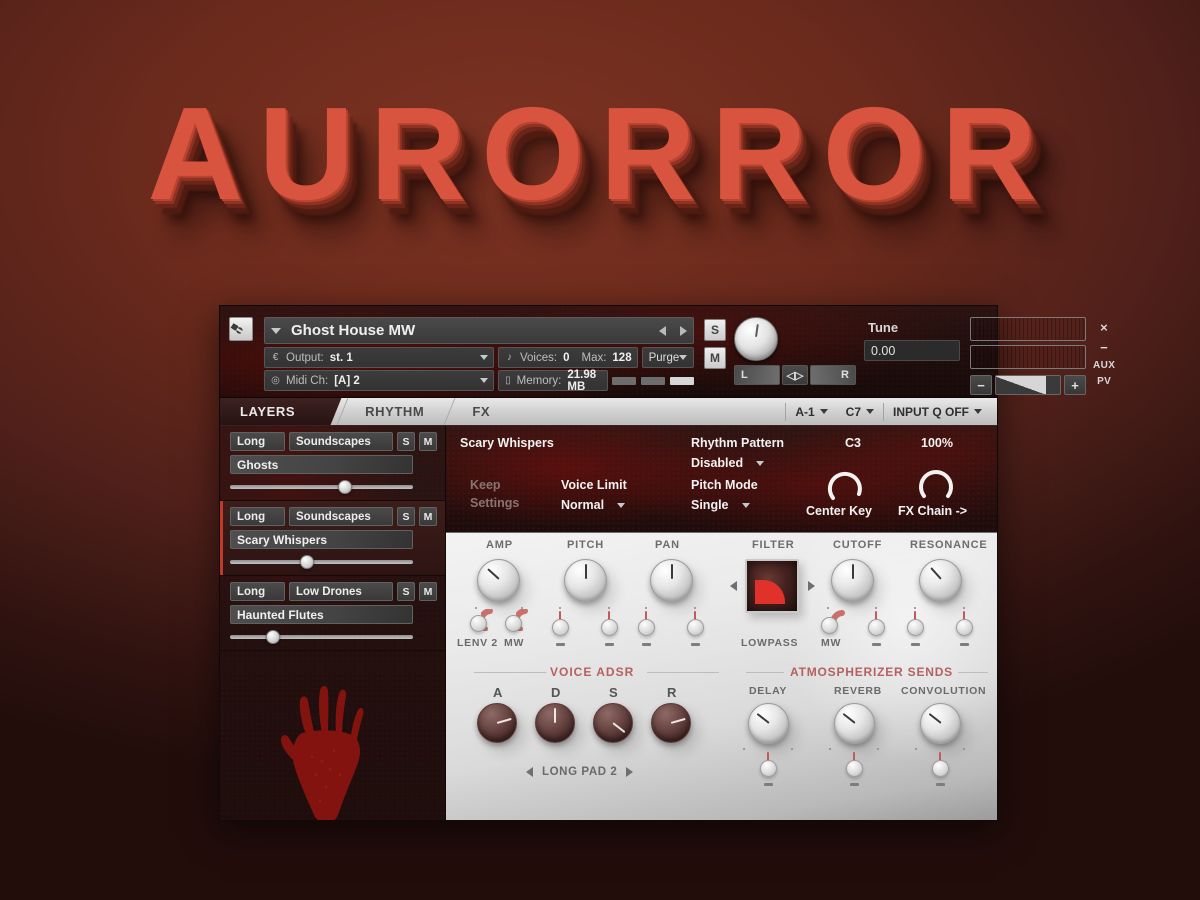 Image resolution: width=1200 pixels, height=900 pixels. What do you see at coordinates (668, 357) in the screenshot?
I see `purge-button: Purge` at bounding box center [668, 357].